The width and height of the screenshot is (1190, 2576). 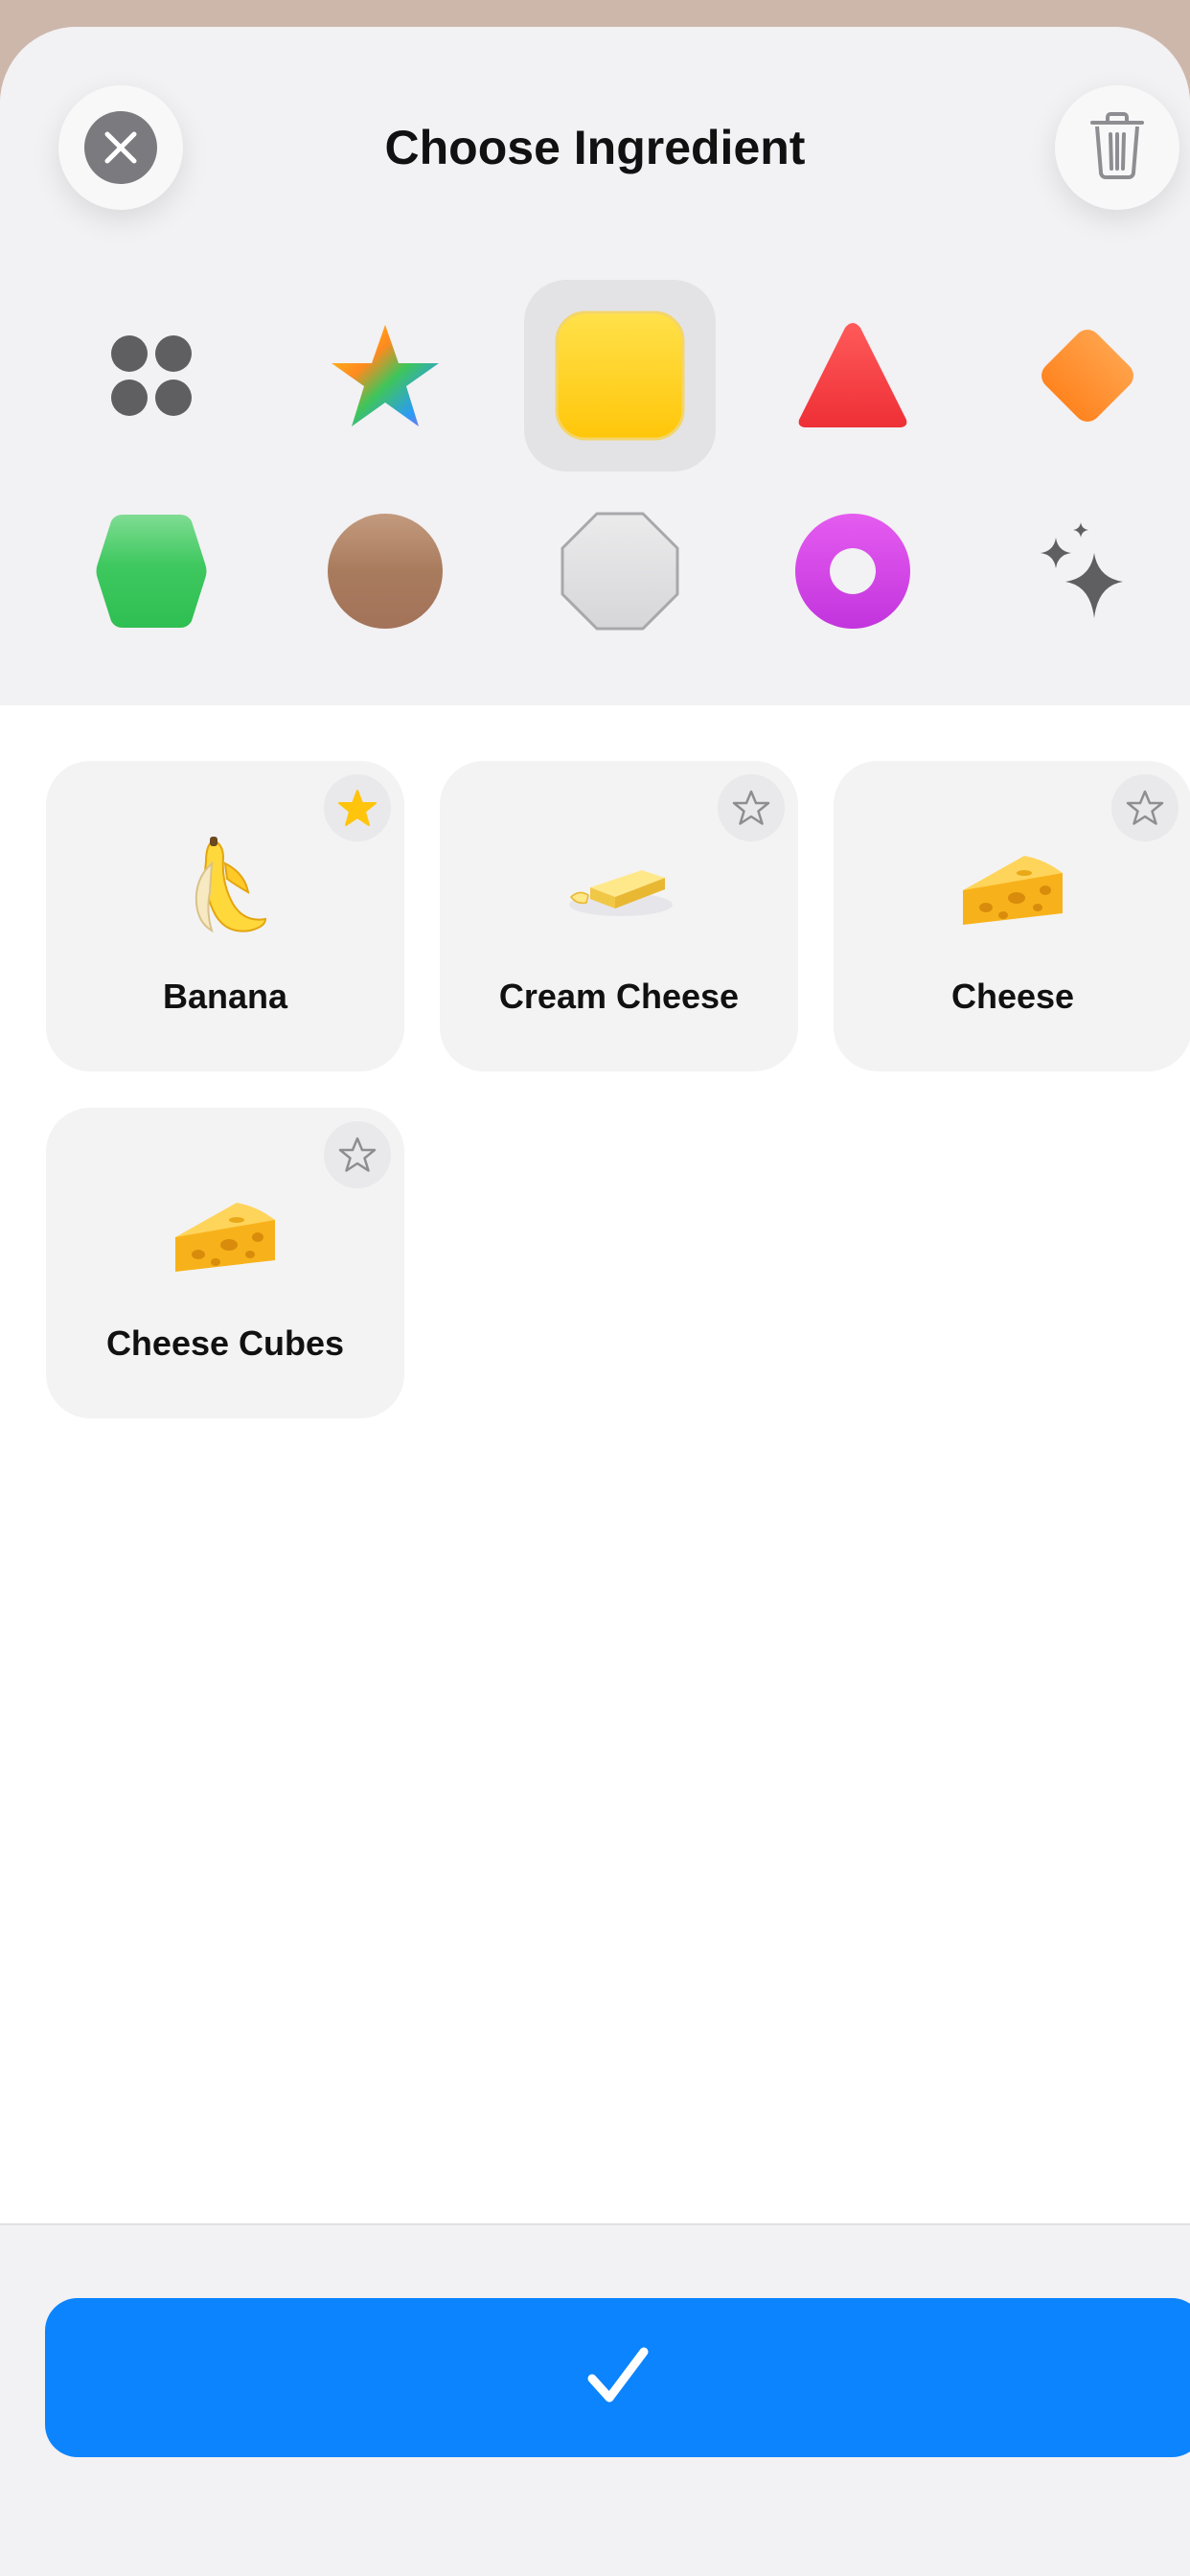 I want to click on ingredient-label: Cheese Cubes, so click(x=225, y=1343).